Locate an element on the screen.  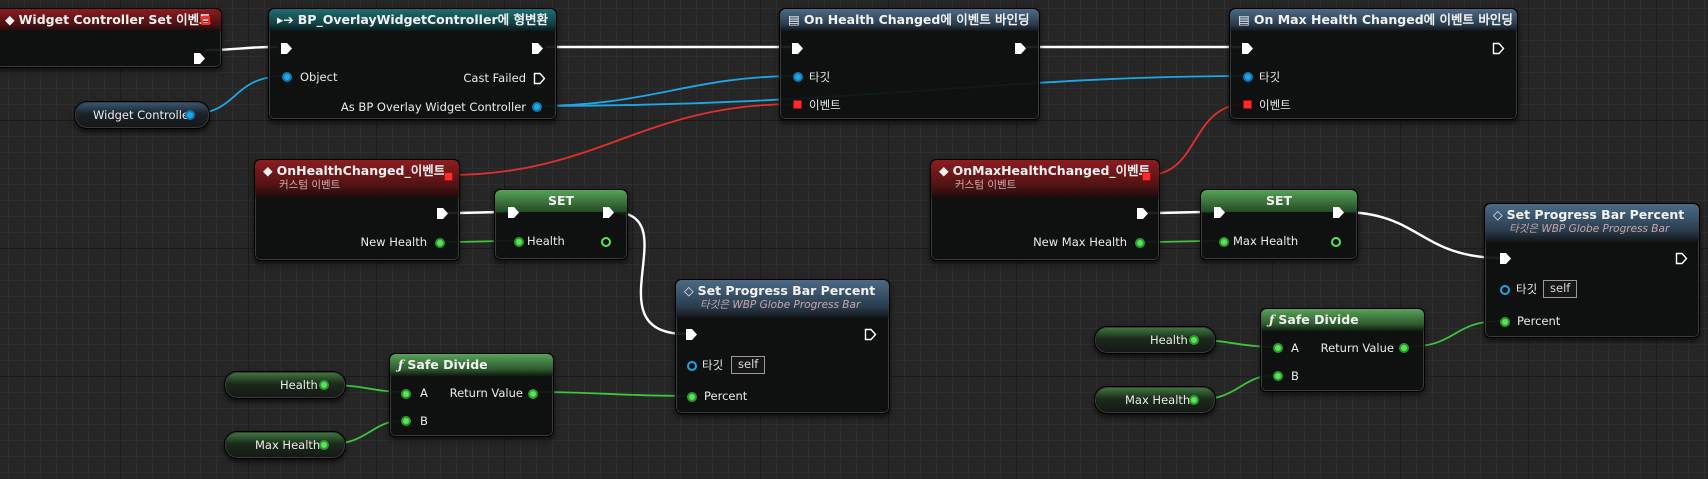
widget-controller-variable-node: Widget Controller is located at coordinates (142, 115).